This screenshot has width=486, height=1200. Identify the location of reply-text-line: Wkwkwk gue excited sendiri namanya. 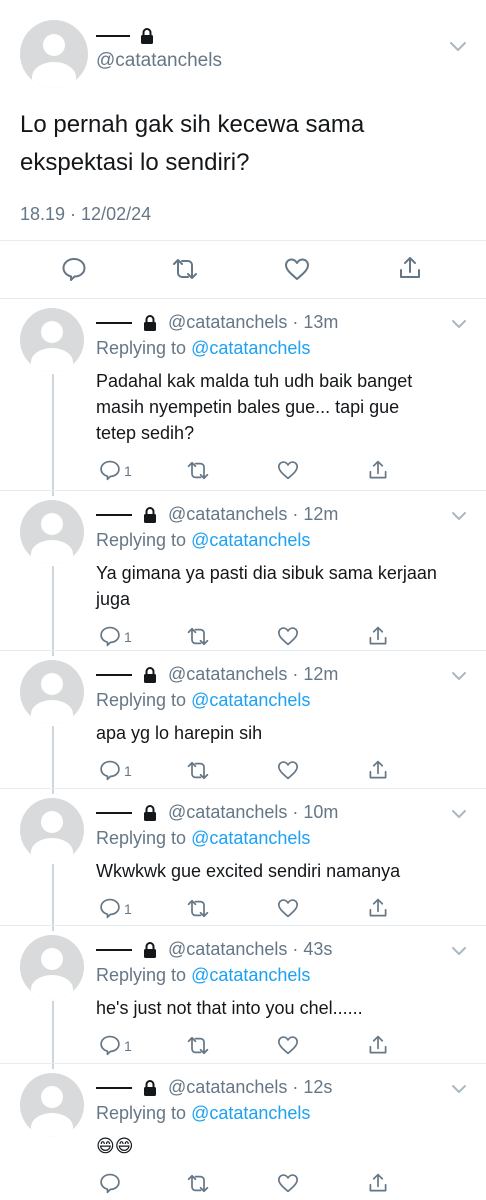
(248, 871).